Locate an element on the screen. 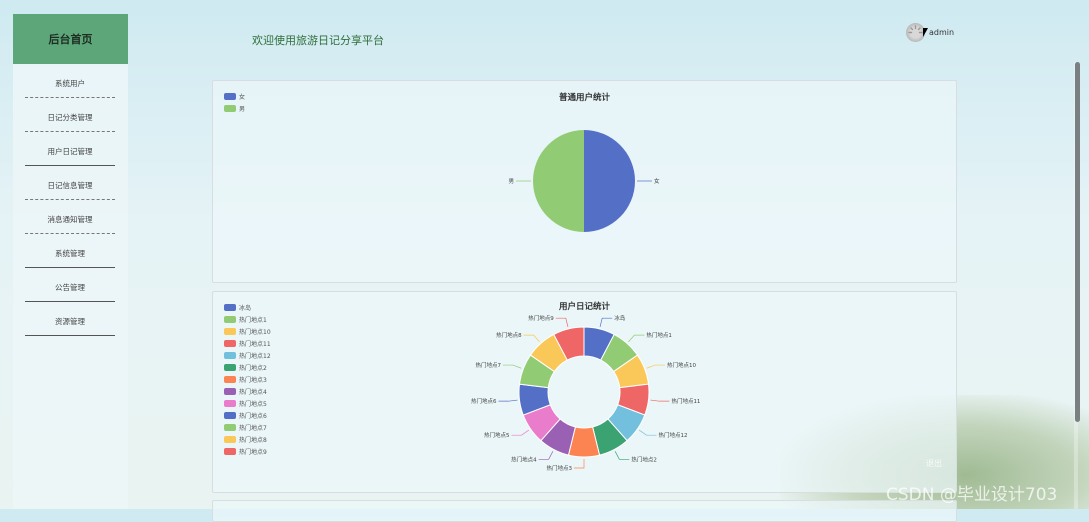 Image resolution: width=1089 pixels, height=522 pixels. scrollbar-thumb is located at coordinates (1077, 242).